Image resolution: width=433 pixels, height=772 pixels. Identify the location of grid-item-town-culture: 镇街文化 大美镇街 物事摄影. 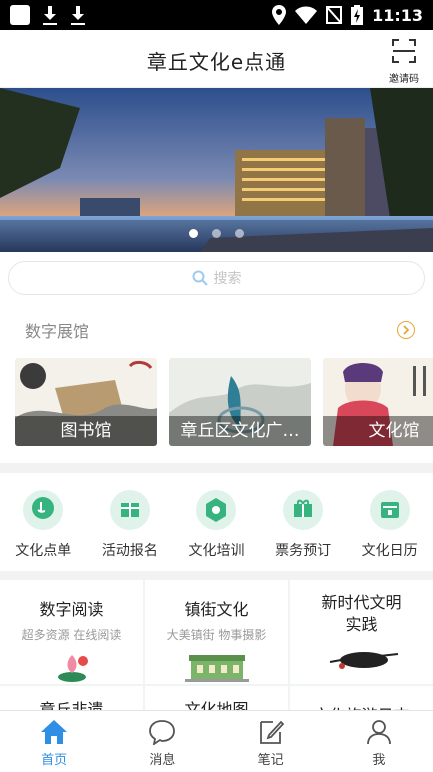
(216, 632).